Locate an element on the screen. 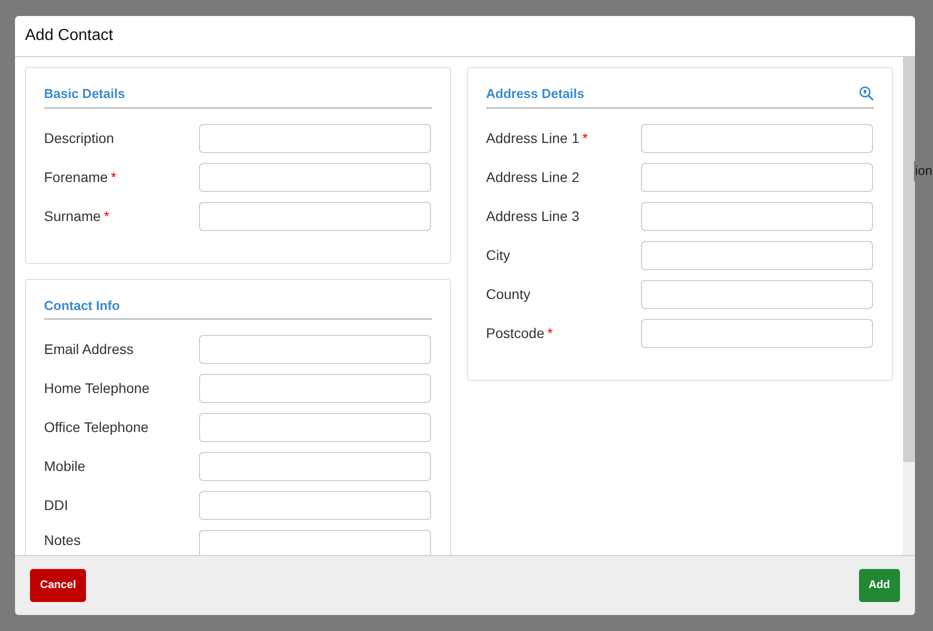 This screenshot has height=631, width=933. section-title: Address Details is located at coordinates (535, 94).